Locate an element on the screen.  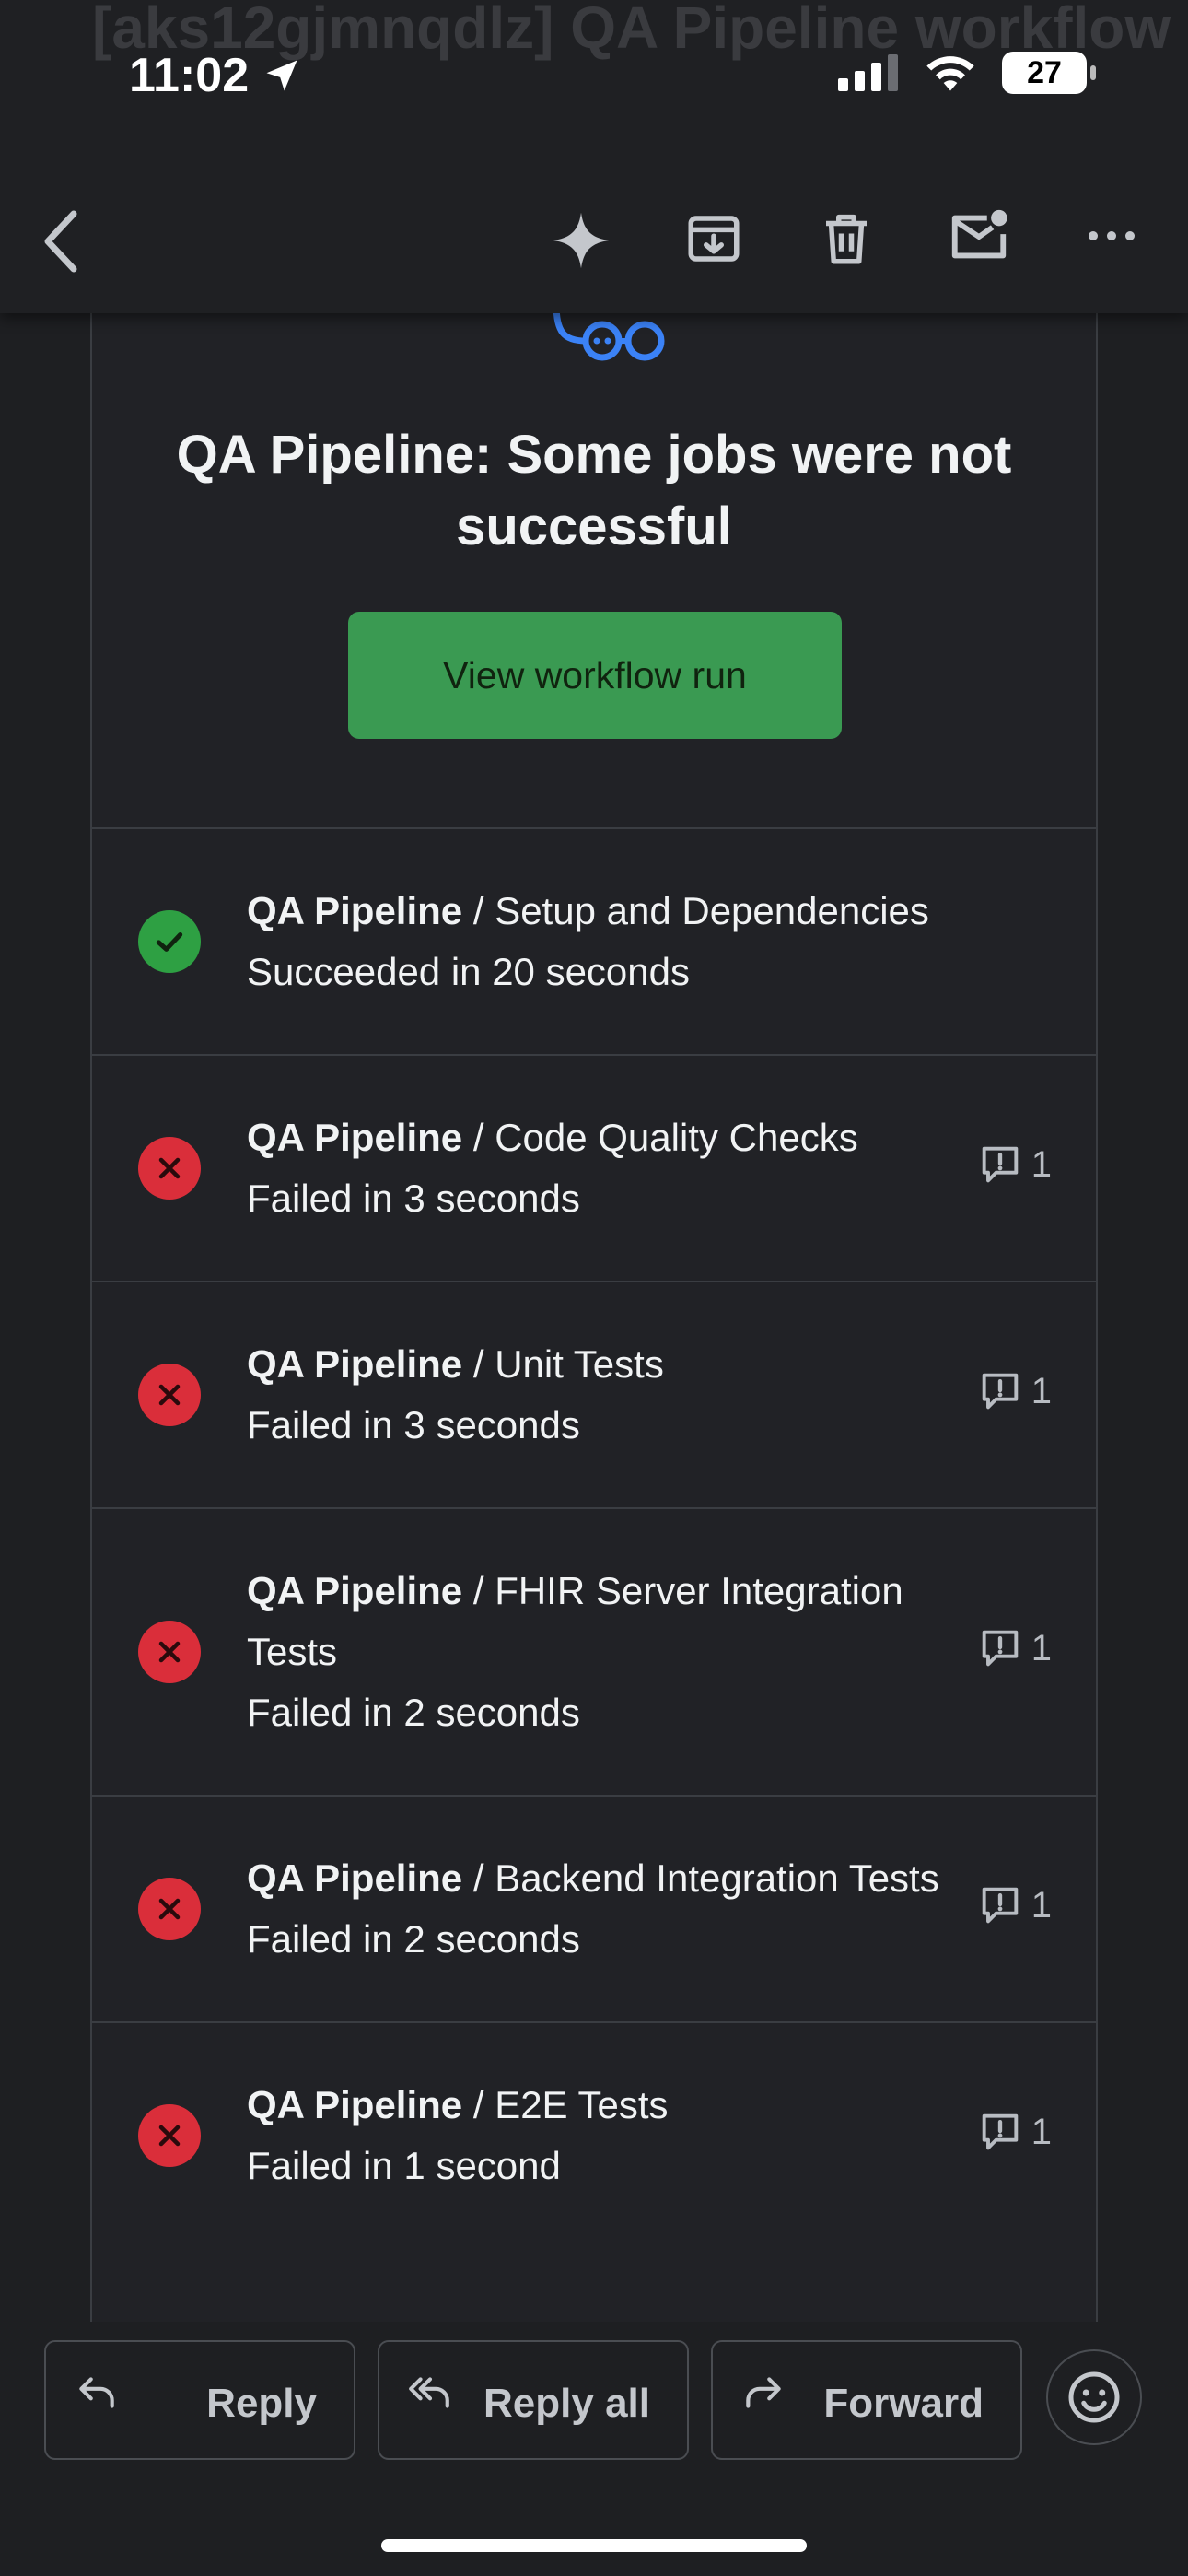
status-time: 11:02 is located at coordinates (215, 75).